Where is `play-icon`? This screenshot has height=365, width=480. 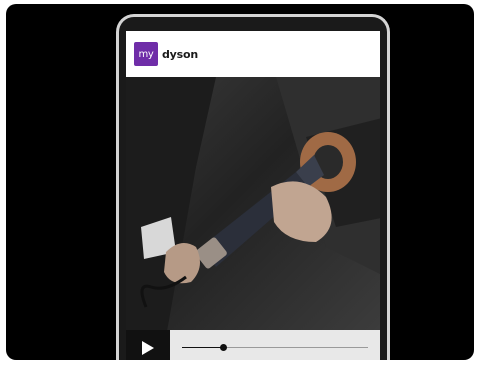 play-icon is located at coordinates (148, 348).